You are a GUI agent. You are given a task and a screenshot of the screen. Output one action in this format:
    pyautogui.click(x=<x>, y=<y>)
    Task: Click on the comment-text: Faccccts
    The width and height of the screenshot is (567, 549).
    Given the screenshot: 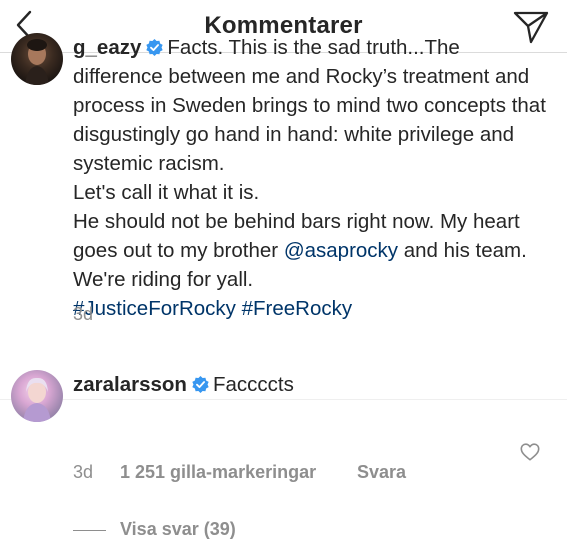 What is the action you would take?
    pyautogui.click(x=253, y=384)
    